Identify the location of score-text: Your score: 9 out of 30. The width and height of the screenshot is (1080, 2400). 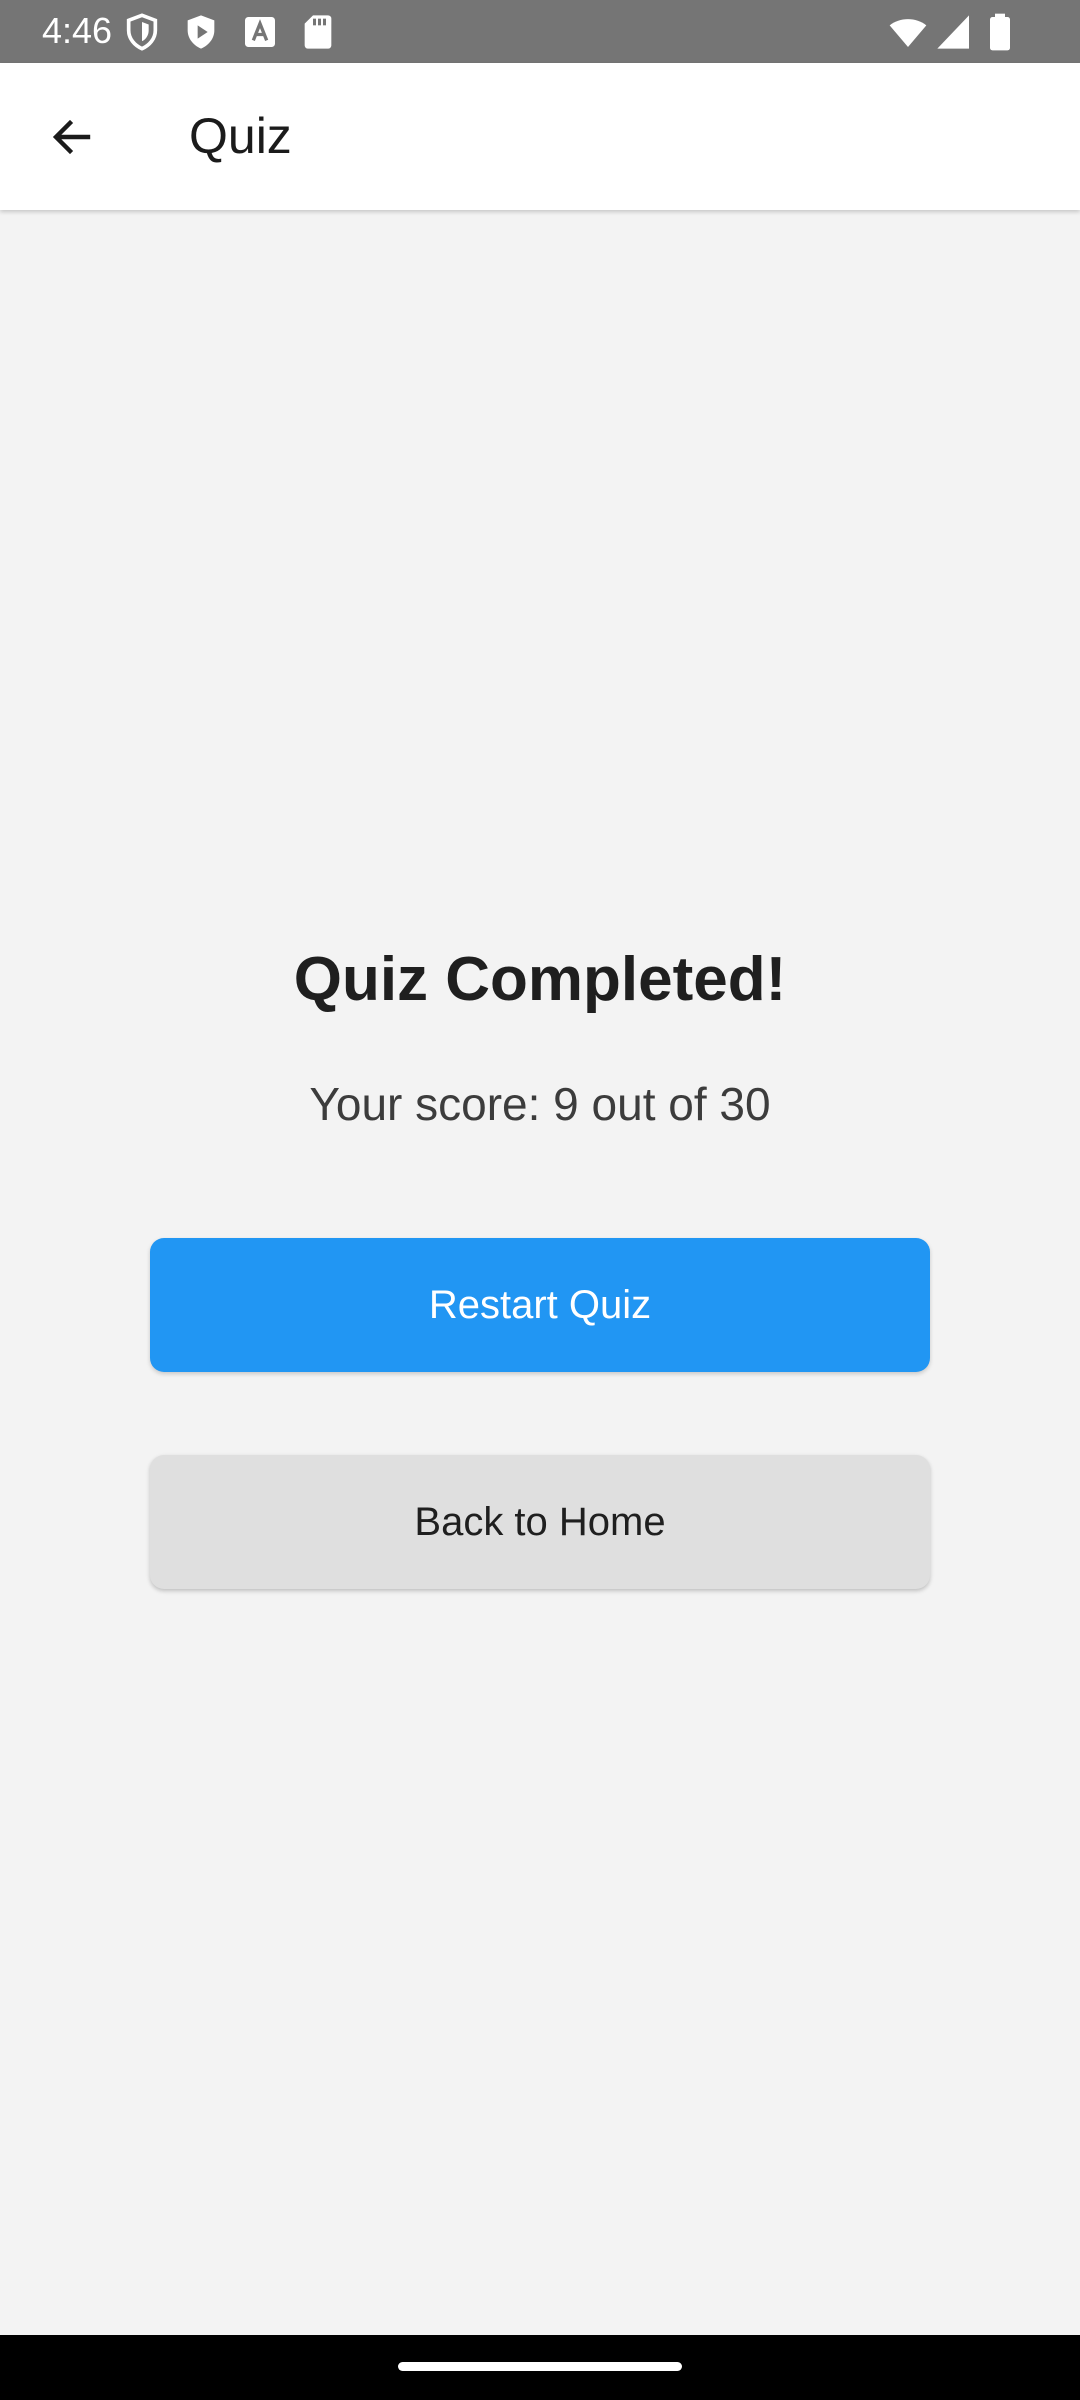
(540, 1104).